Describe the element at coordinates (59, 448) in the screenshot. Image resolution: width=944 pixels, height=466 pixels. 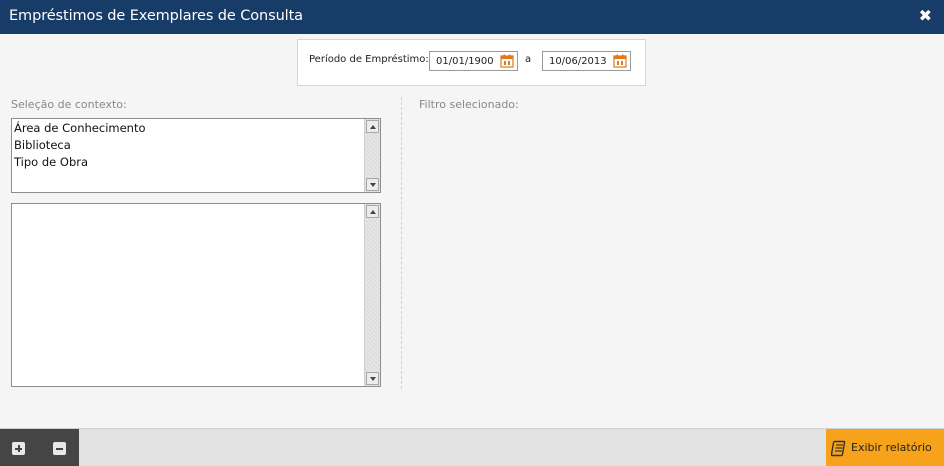
I see `remove-icon` at that location.